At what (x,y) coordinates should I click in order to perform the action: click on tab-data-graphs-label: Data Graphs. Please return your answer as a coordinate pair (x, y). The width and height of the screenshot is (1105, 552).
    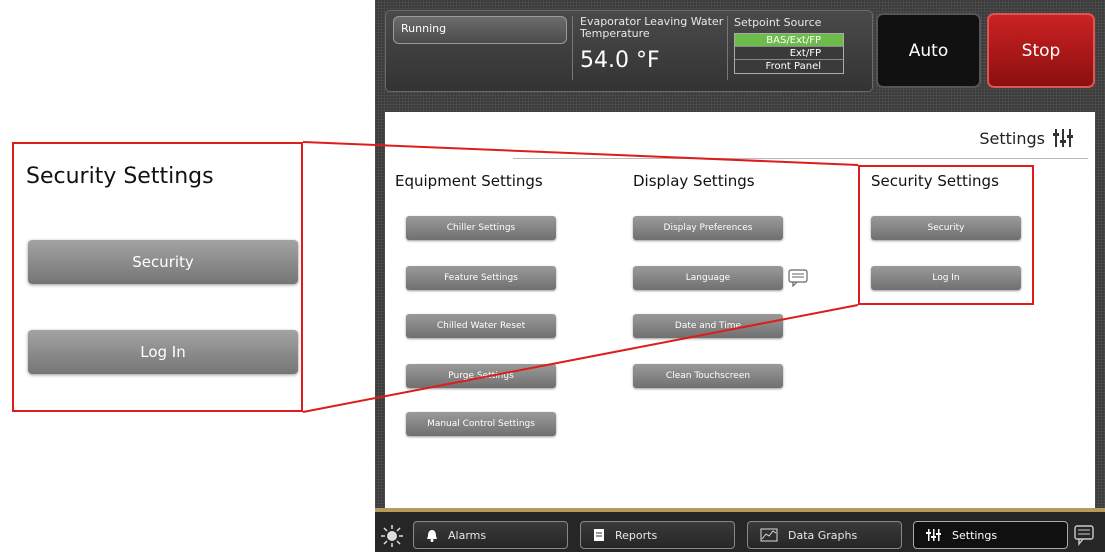
    Looking at the image, I should click on (823, 535).